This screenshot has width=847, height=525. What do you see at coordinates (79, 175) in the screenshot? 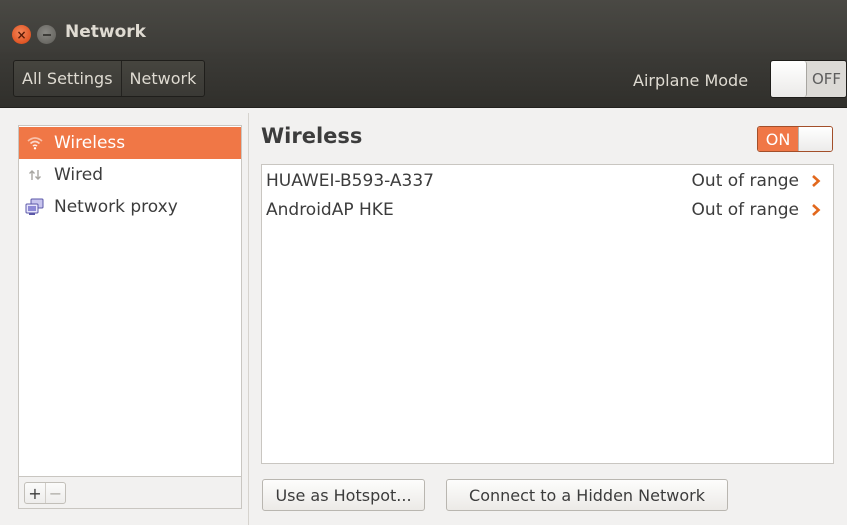
I see `sidebar-item-label: Wired` at bounding box center [79, 175].